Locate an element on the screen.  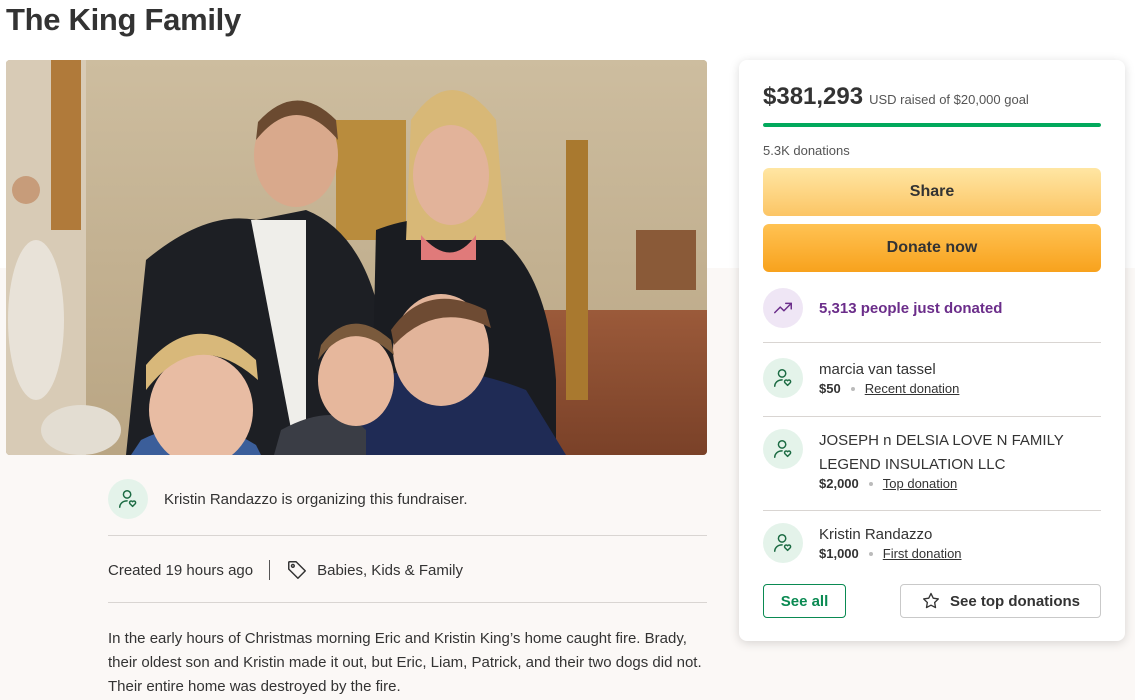
category-label: Babies, Kids & Family is located at coordinates (390, 570).